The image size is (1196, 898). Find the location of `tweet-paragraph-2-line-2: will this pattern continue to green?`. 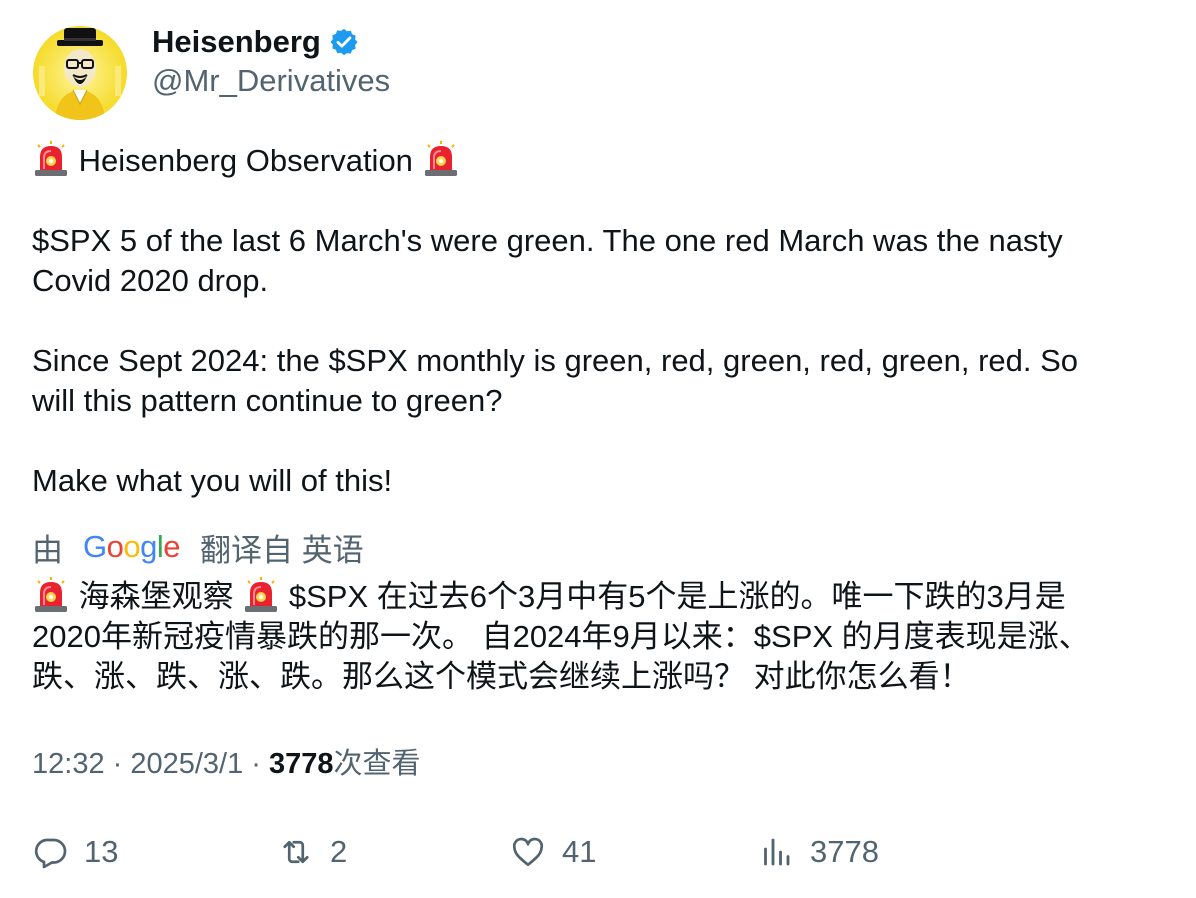

tweet-paragraph-2-line-2: will this pattern continue to green? is located at coordinates (267, 400).